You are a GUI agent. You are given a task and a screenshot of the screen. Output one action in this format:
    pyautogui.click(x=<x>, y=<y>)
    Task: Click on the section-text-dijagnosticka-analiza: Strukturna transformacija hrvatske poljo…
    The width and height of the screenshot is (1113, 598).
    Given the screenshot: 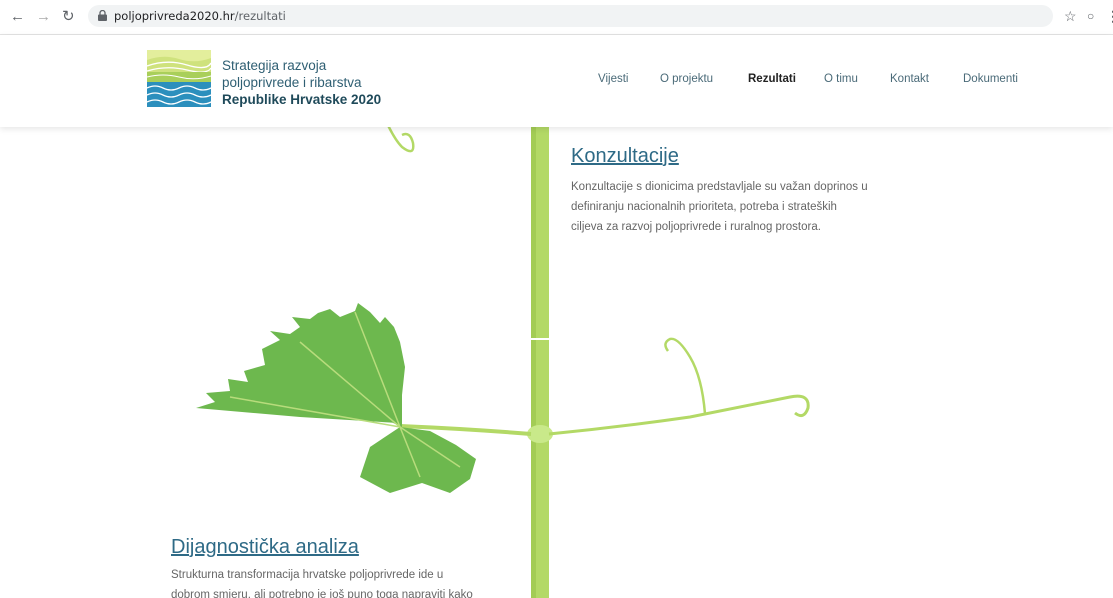 What is the action you would take?
    pyautogui.click(x=322, y=583)
    